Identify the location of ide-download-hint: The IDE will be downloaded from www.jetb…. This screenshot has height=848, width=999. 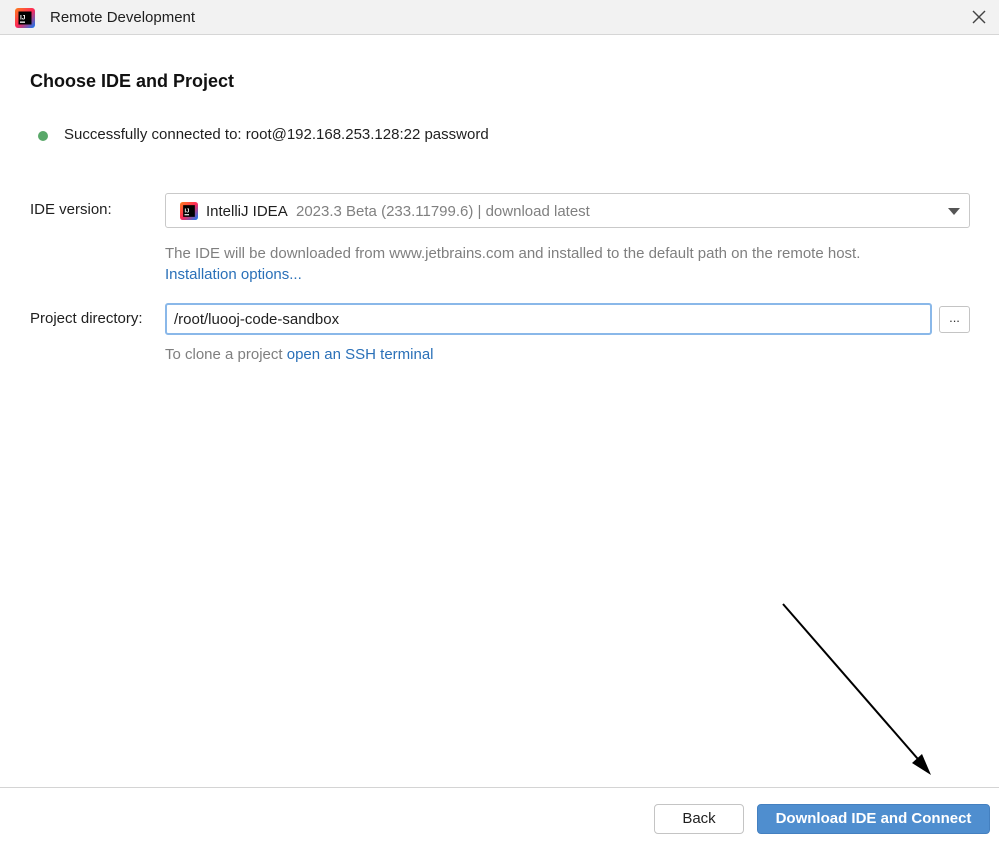
(513, 253).